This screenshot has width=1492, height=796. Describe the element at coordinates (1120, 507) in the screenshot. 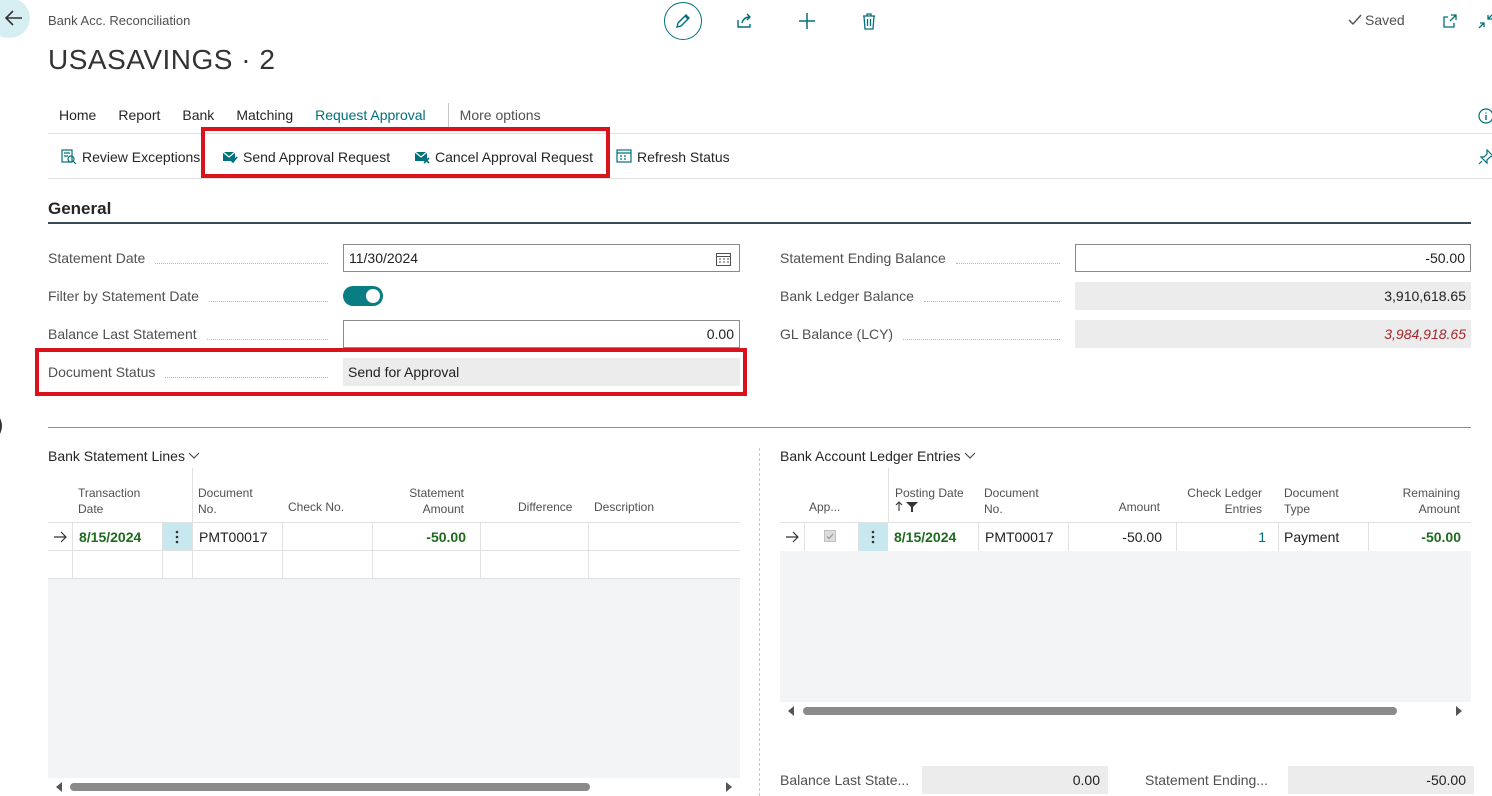

I see `col-header-amount: Amount` at that location.